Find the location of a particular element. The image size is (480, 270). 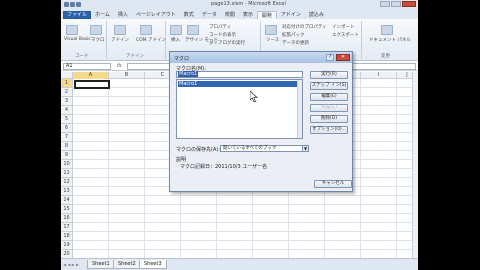

row-header: 9 is located at coordinates (67, 155).